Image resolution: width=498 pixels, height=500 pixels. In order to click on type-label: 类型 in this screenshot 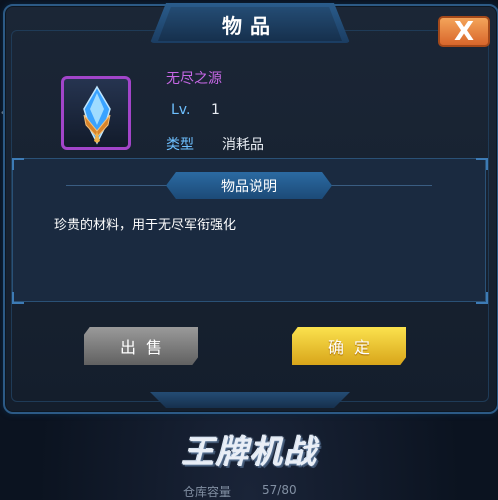, I will do `click(180, 145)`.